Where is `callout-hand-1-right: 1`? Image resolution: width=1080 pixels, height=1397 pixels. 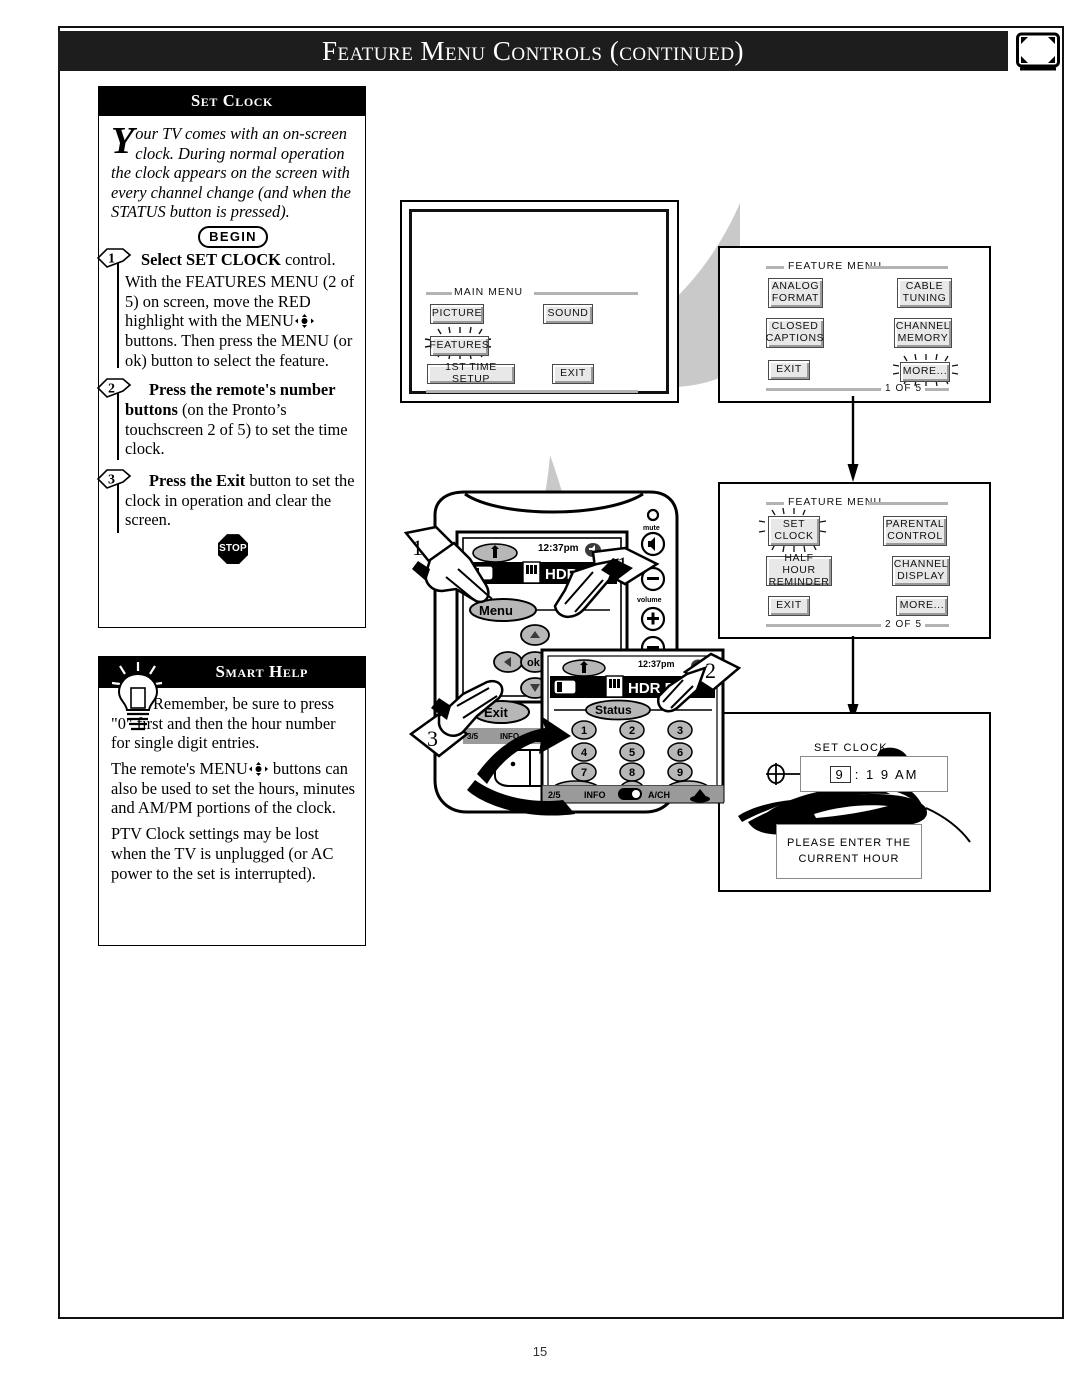 callout-hand-1-right: 1 is located at coordinates (606, 582).